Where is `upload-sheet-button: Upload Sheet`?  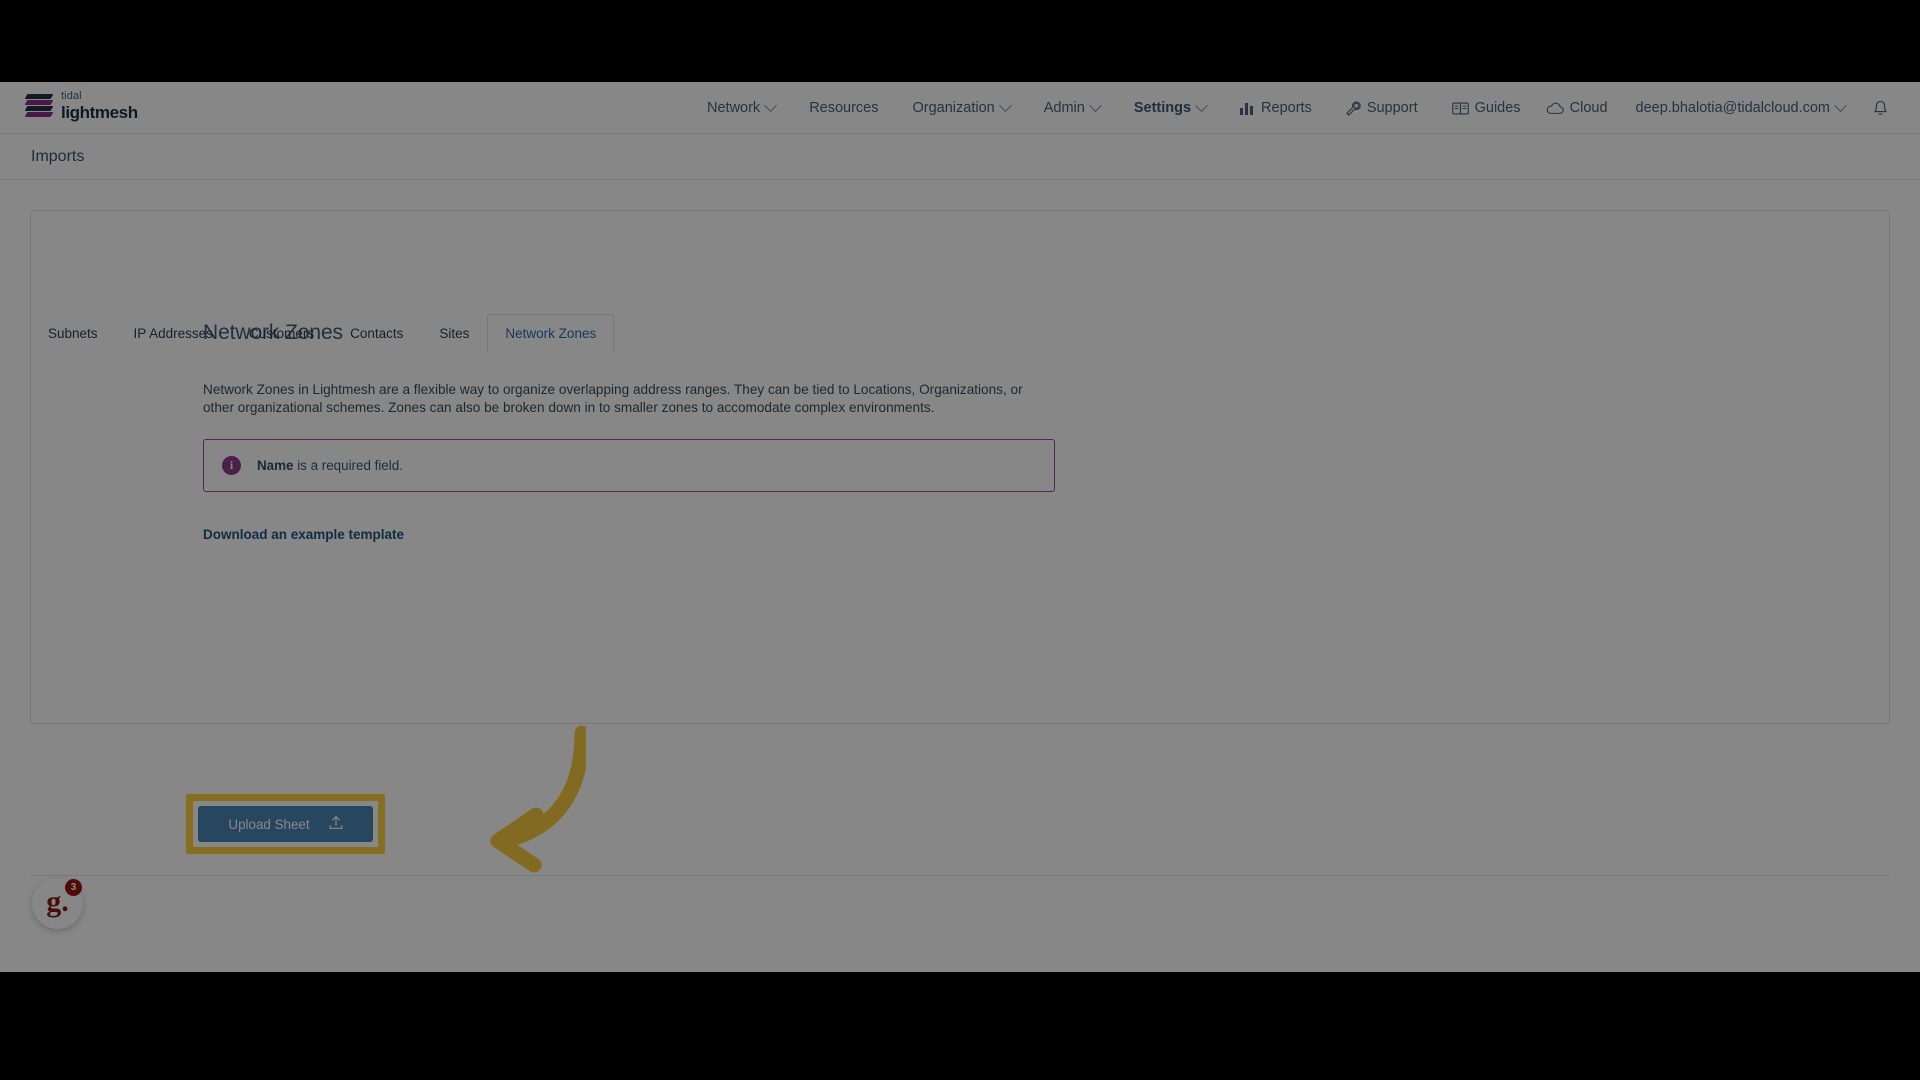 upload-sheet-button: Upload Sheet is located at coordinates (285, 824).